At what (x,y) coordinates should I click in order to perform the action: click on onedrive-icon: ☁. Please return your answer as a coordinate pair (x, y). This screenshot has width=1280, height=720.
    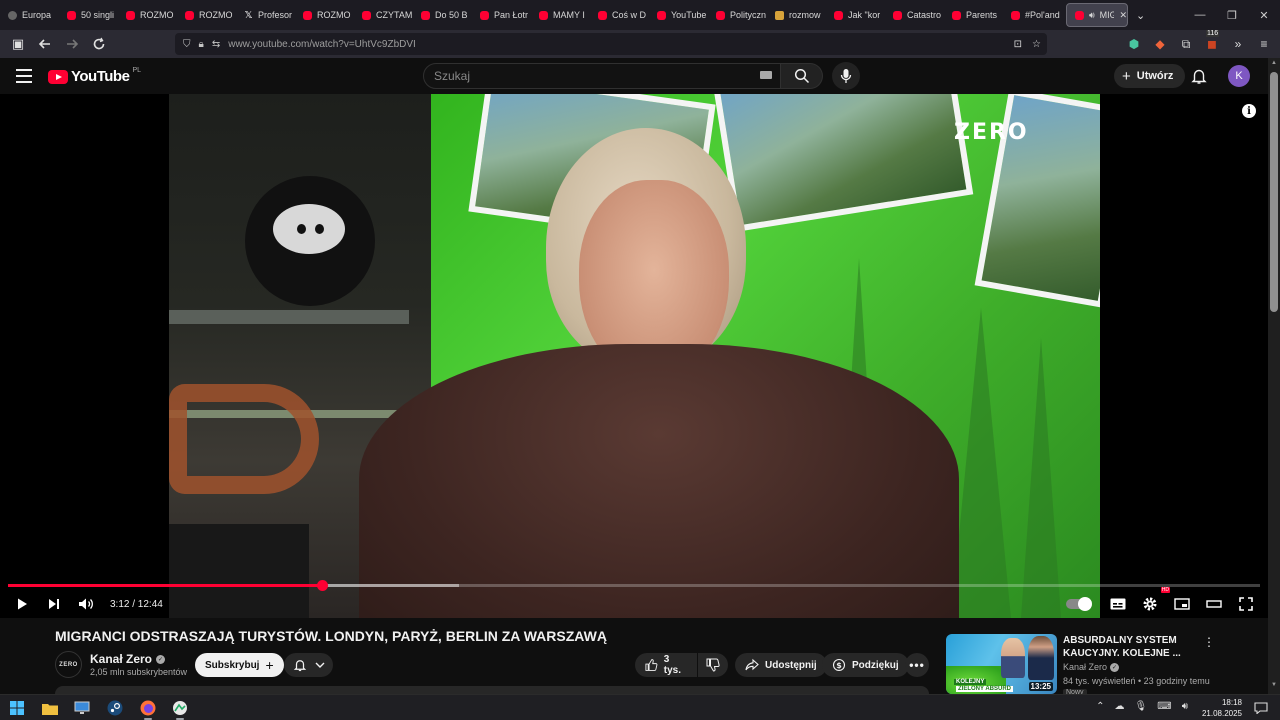
    Looking at the image, I should click on (1120, 706).